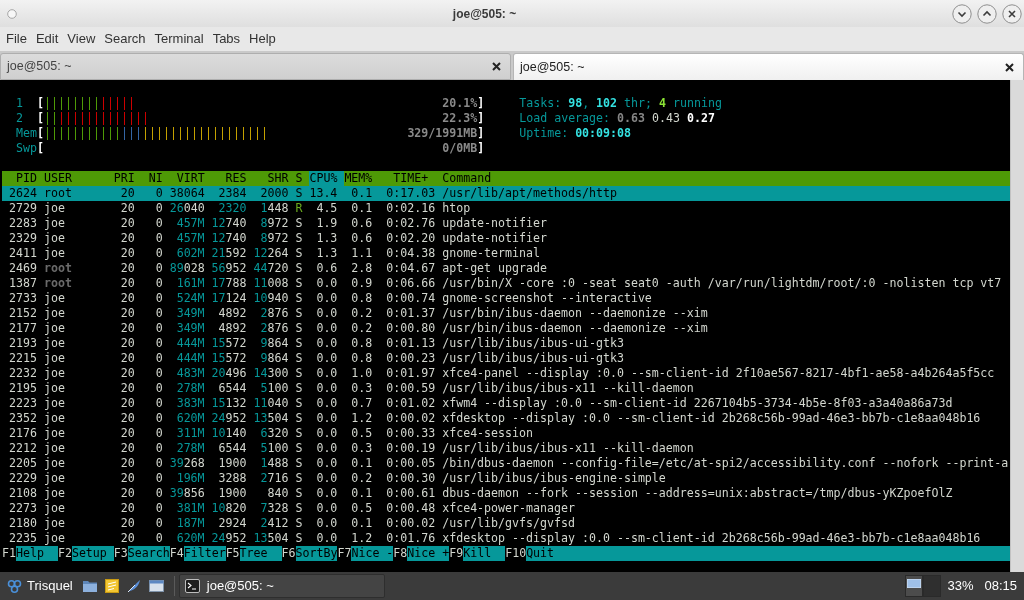  I want to click on process-row: 2624 root 20 0 38064 2384 2000 S 13.4 0.1 0:17.03 /usr/lib/apt/methods/http, so click(506, 193).